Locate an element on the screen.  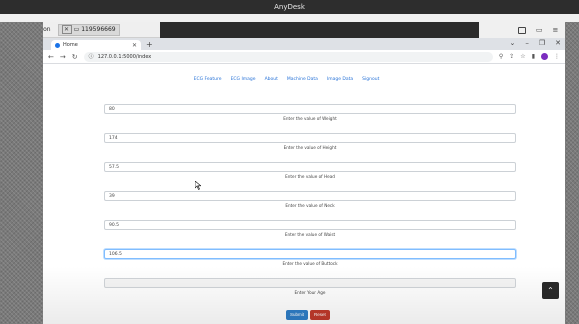
bookmark-star-icon: ☆ is located at coordinates (522, 56).